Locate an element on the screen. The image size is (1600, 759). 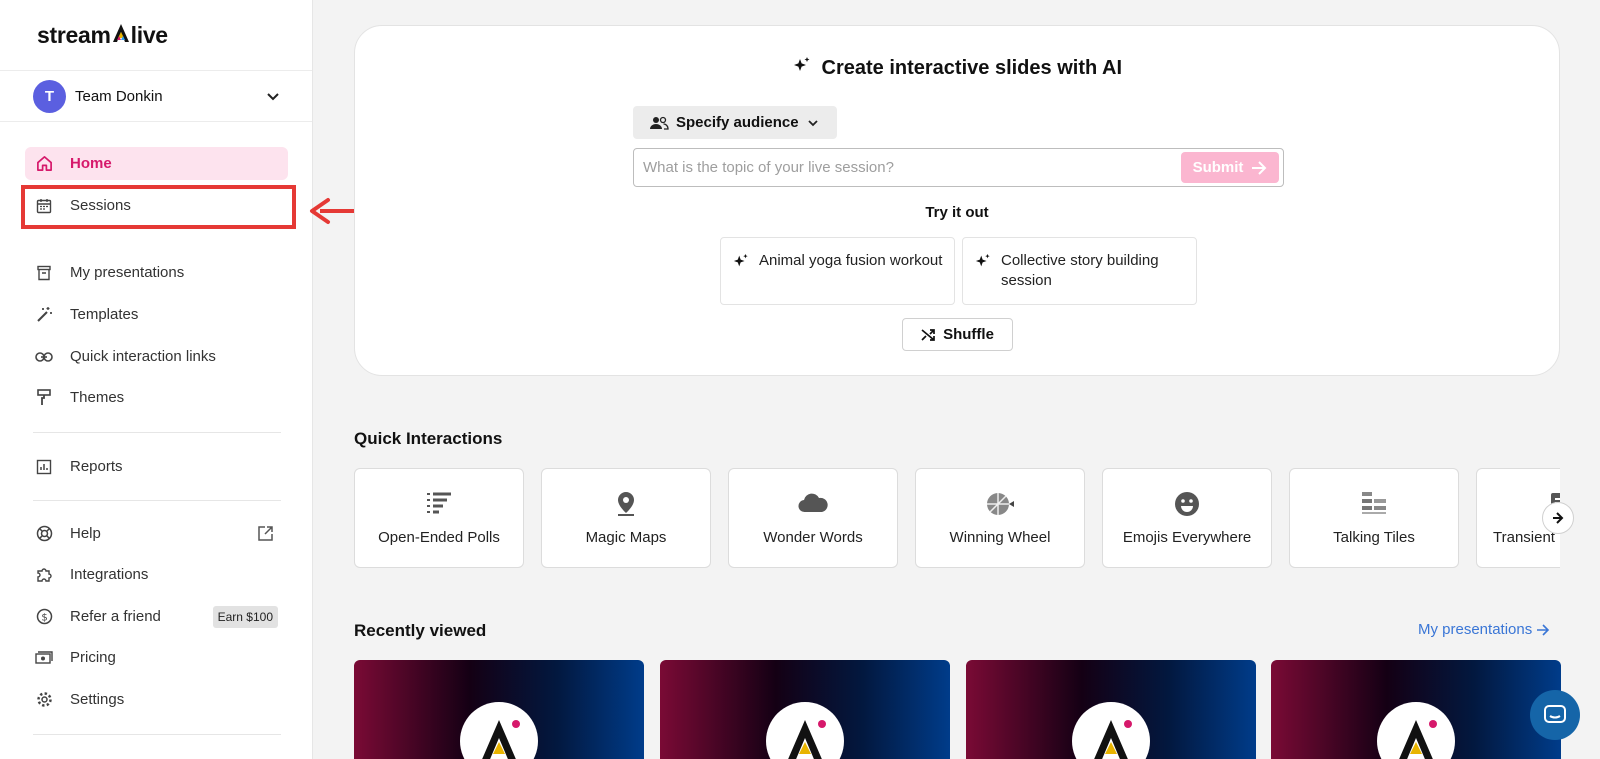
my-presentations-link-label: My presentations is located at coordinates (1475, 629).